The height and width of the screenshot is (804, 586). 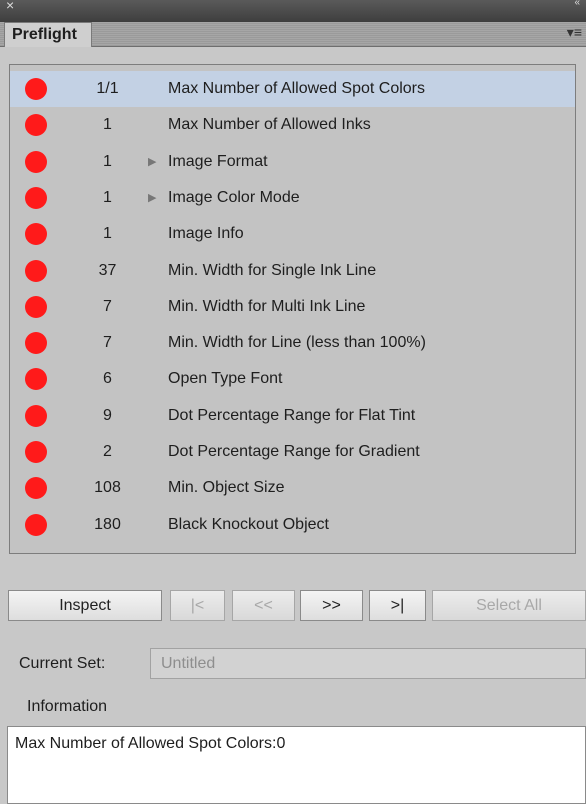 What do you see at coordinates (293, 11) in the screenshot?
I see `panel-title-bar: × «` at bounding box center [293, 11].